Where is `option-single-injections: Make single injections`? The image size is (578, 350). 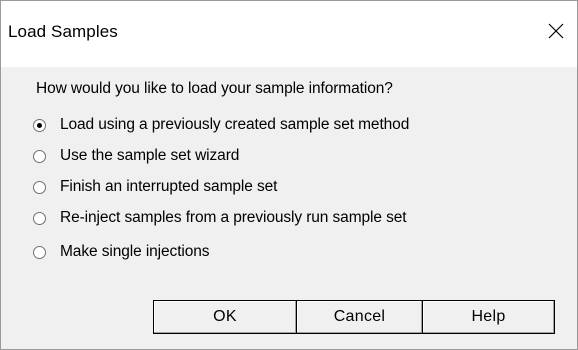
option-single-injections: Make single injections is located at coordinates (121, 252).